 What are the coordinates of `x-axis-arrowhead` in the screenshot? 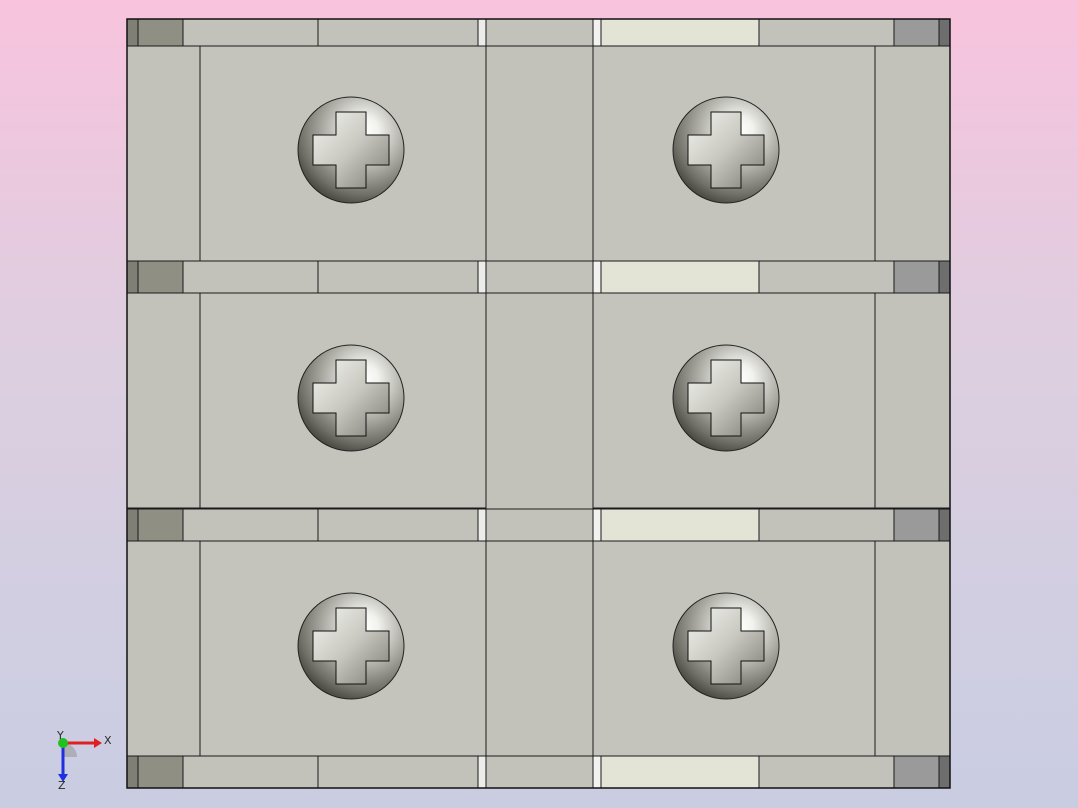 It's located at (98, 743).